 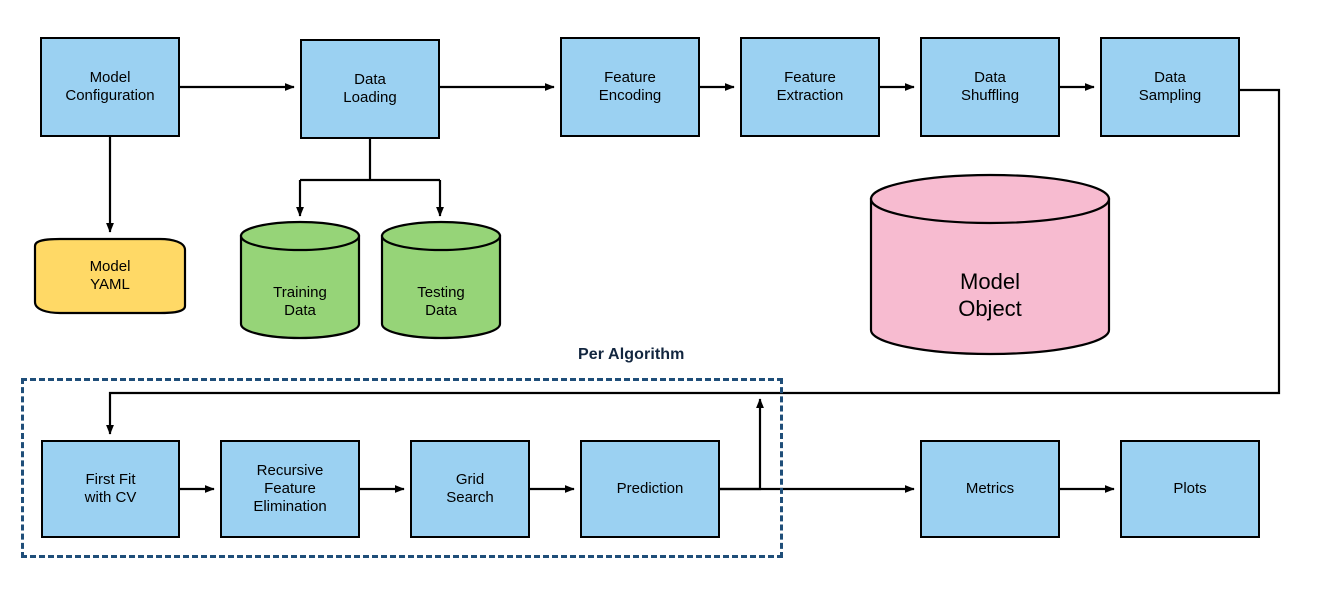 I want to click on node-metrics: Metrics, so click(x=990, y=489).